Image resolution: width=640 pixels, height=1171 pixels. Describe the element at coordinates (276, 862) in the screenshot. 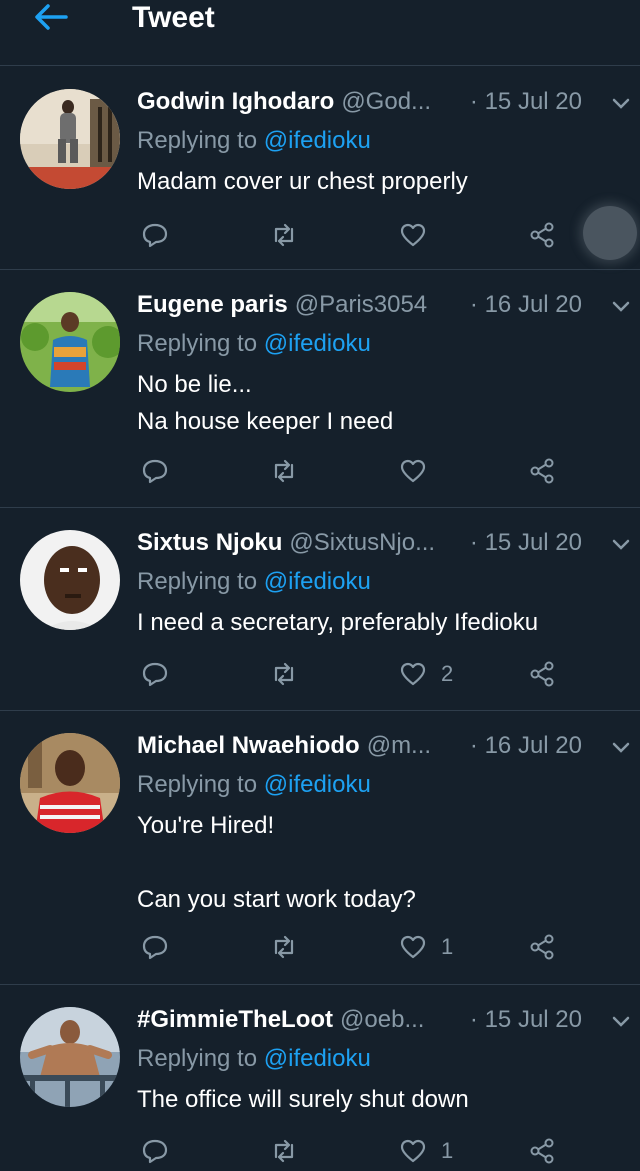

I see `tweet-text: You're Hired! Can you start work today?` at that location.